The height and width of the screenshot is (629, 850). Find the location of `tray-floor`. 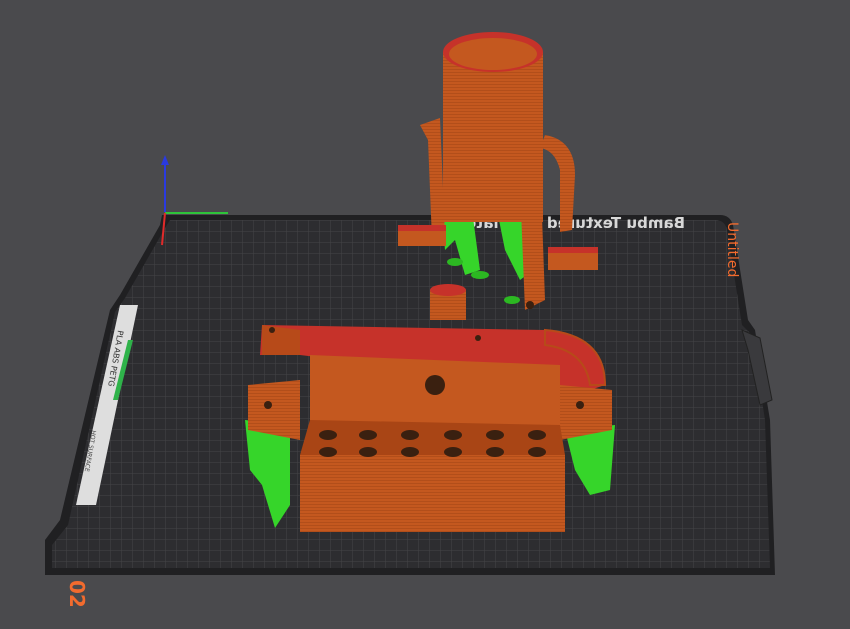

tray-floor is located at coordinates (432, 437).